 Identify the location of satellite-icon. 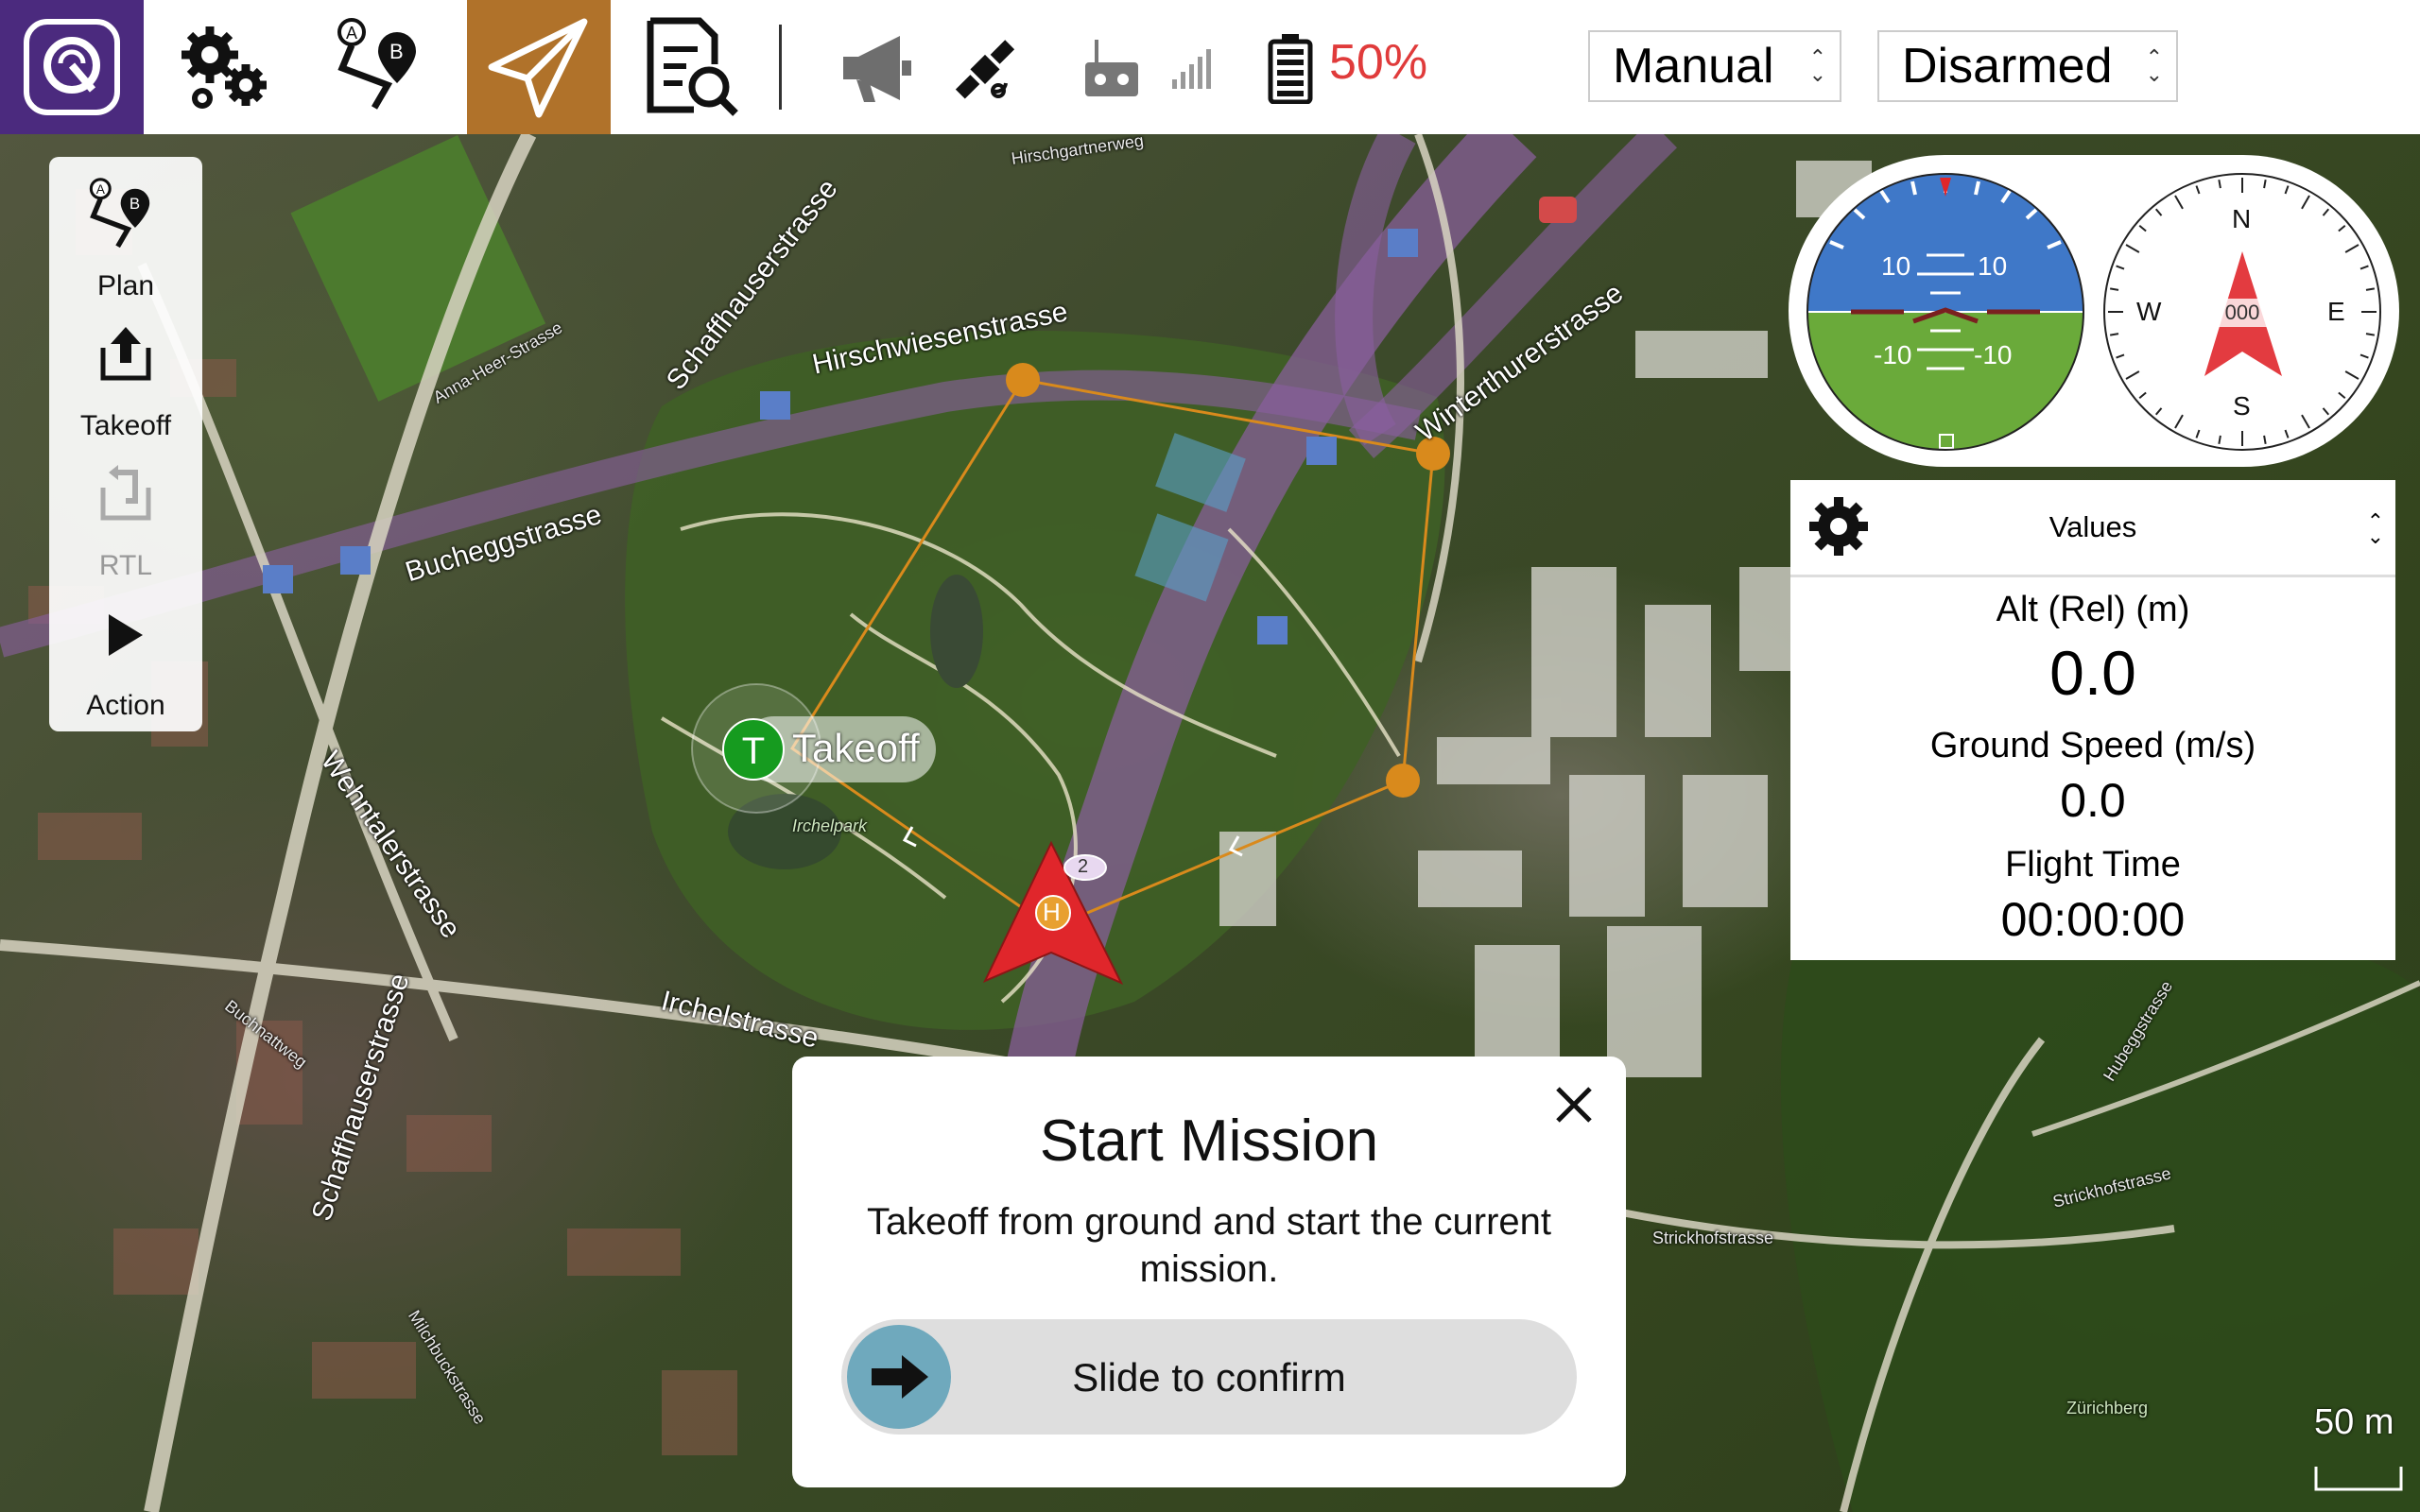
(985, 69).